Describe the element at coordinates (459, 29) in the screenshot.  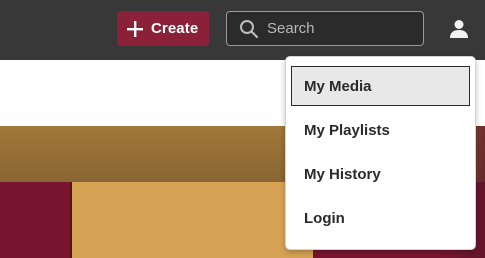
I see `user-menu-button` at that location.